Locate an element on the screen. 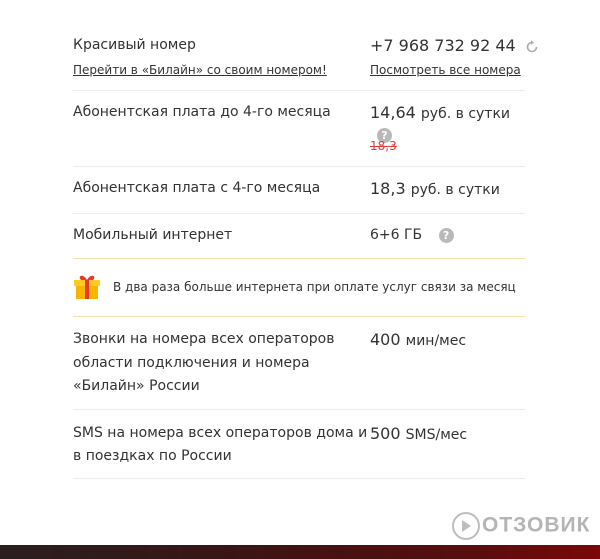 Image resolution: width=600 pixels, height=559 pixels. sms-amount: 500 is located at coordinates (385, 433).